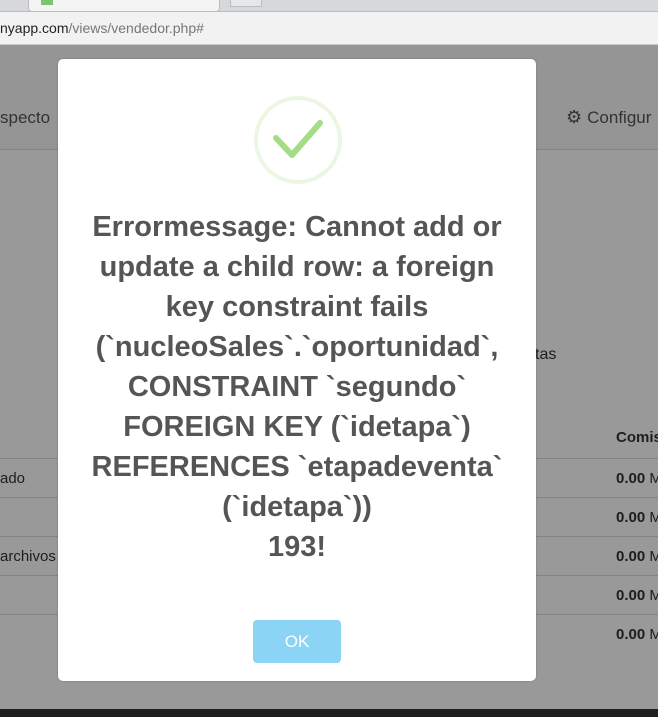  What do you see at coordinates (246, 3) in the screenshot?
I see `new-tab-button` at bounding box center [246, 3].